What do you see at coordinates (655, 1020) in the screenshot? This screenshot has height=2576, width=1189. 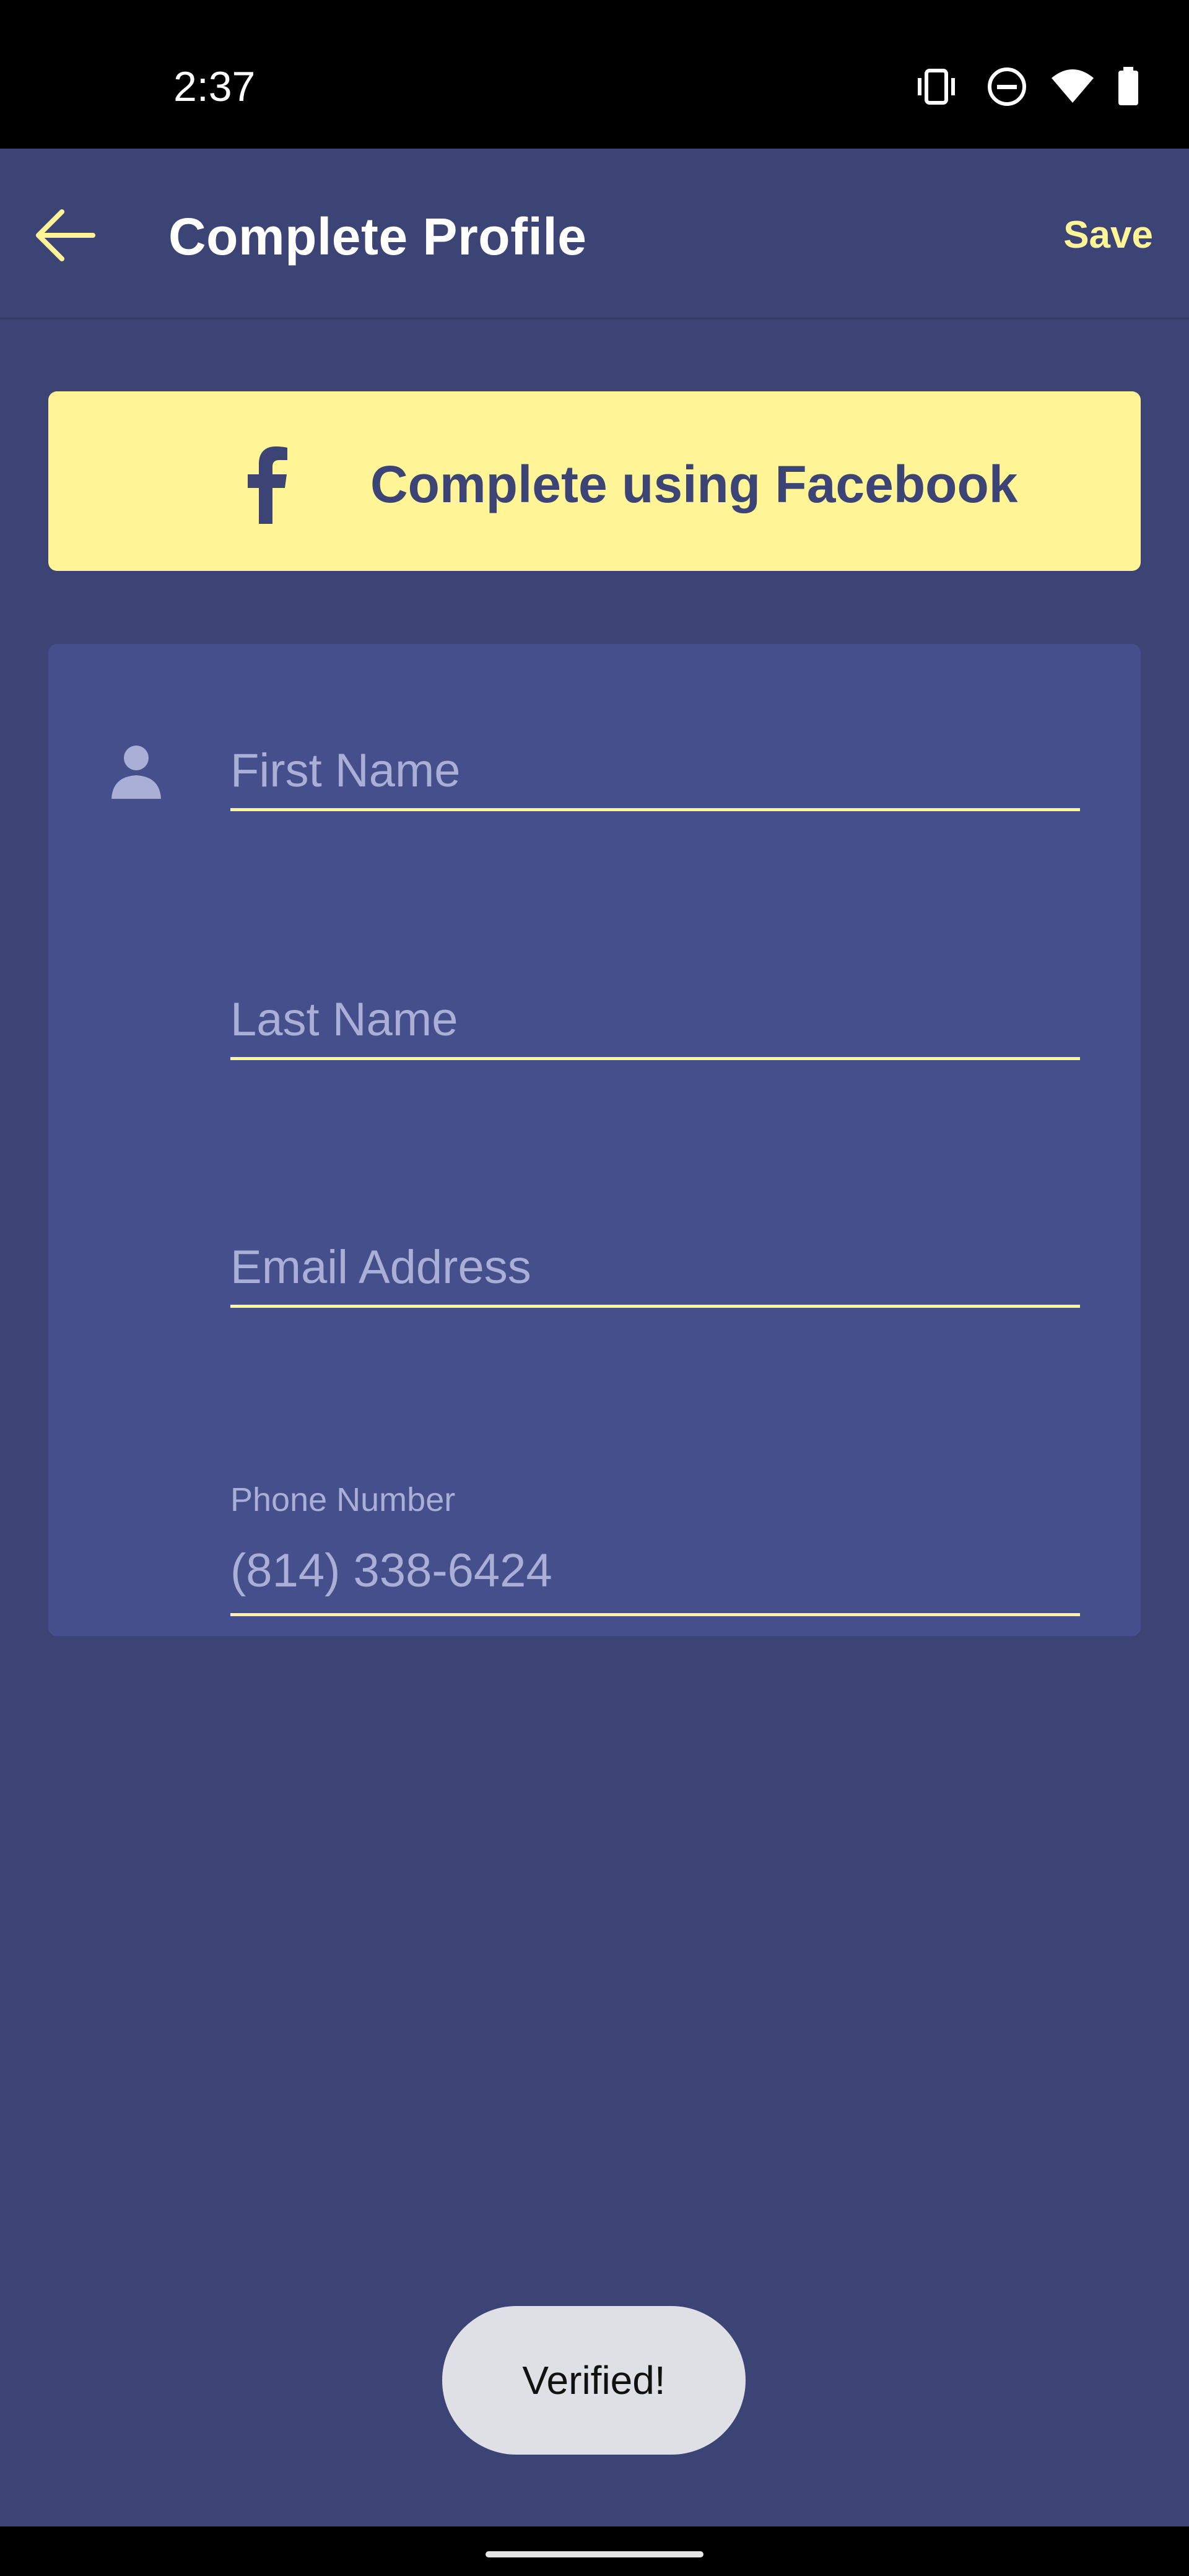 I see `last-name-input` at bounding box center [655, 1020].